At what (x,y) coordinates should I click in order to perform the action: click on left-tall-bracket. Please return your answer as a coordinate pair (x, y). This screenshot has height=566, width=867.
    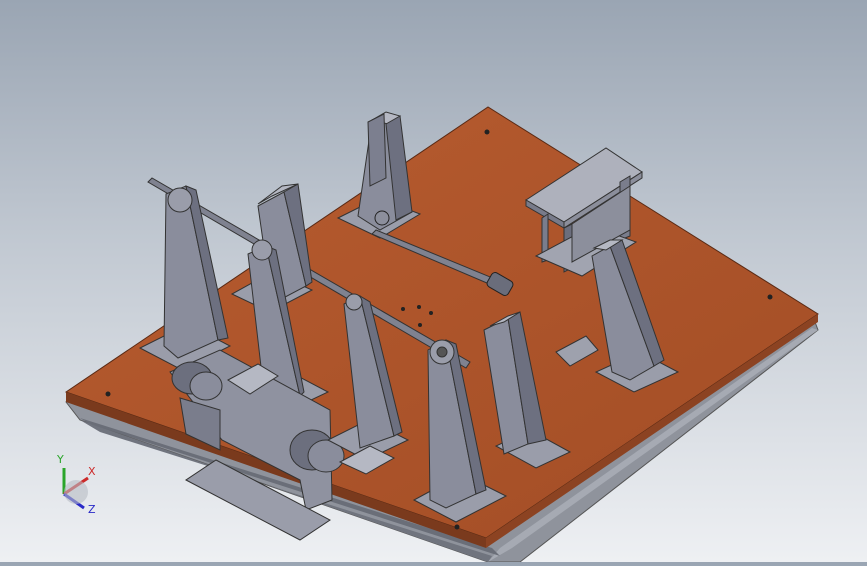
    Looking at the image, I should click on (185, 278).